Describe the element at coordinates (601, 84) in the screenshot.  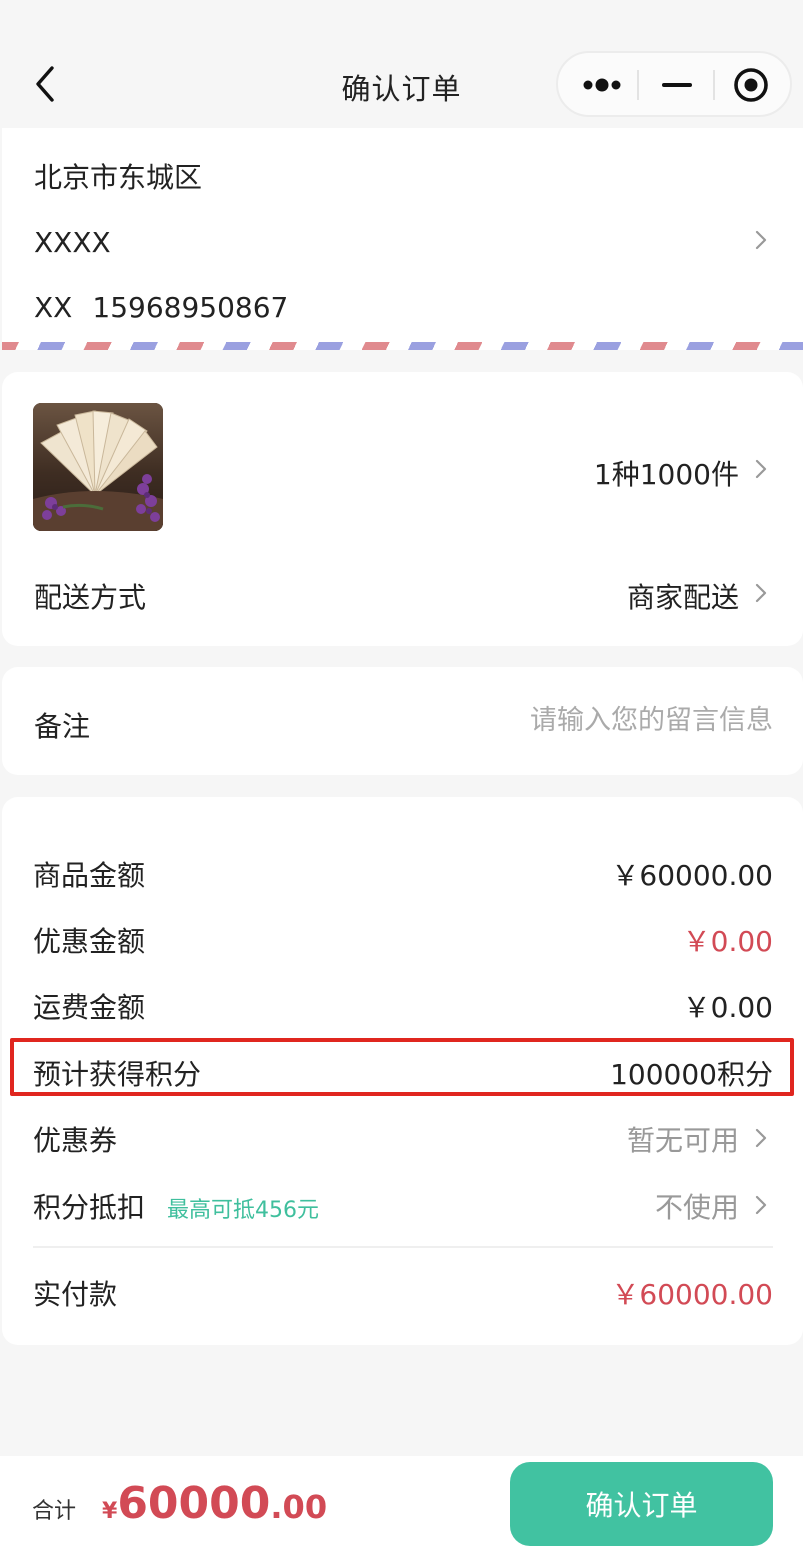
I see `more-icon` at that location.